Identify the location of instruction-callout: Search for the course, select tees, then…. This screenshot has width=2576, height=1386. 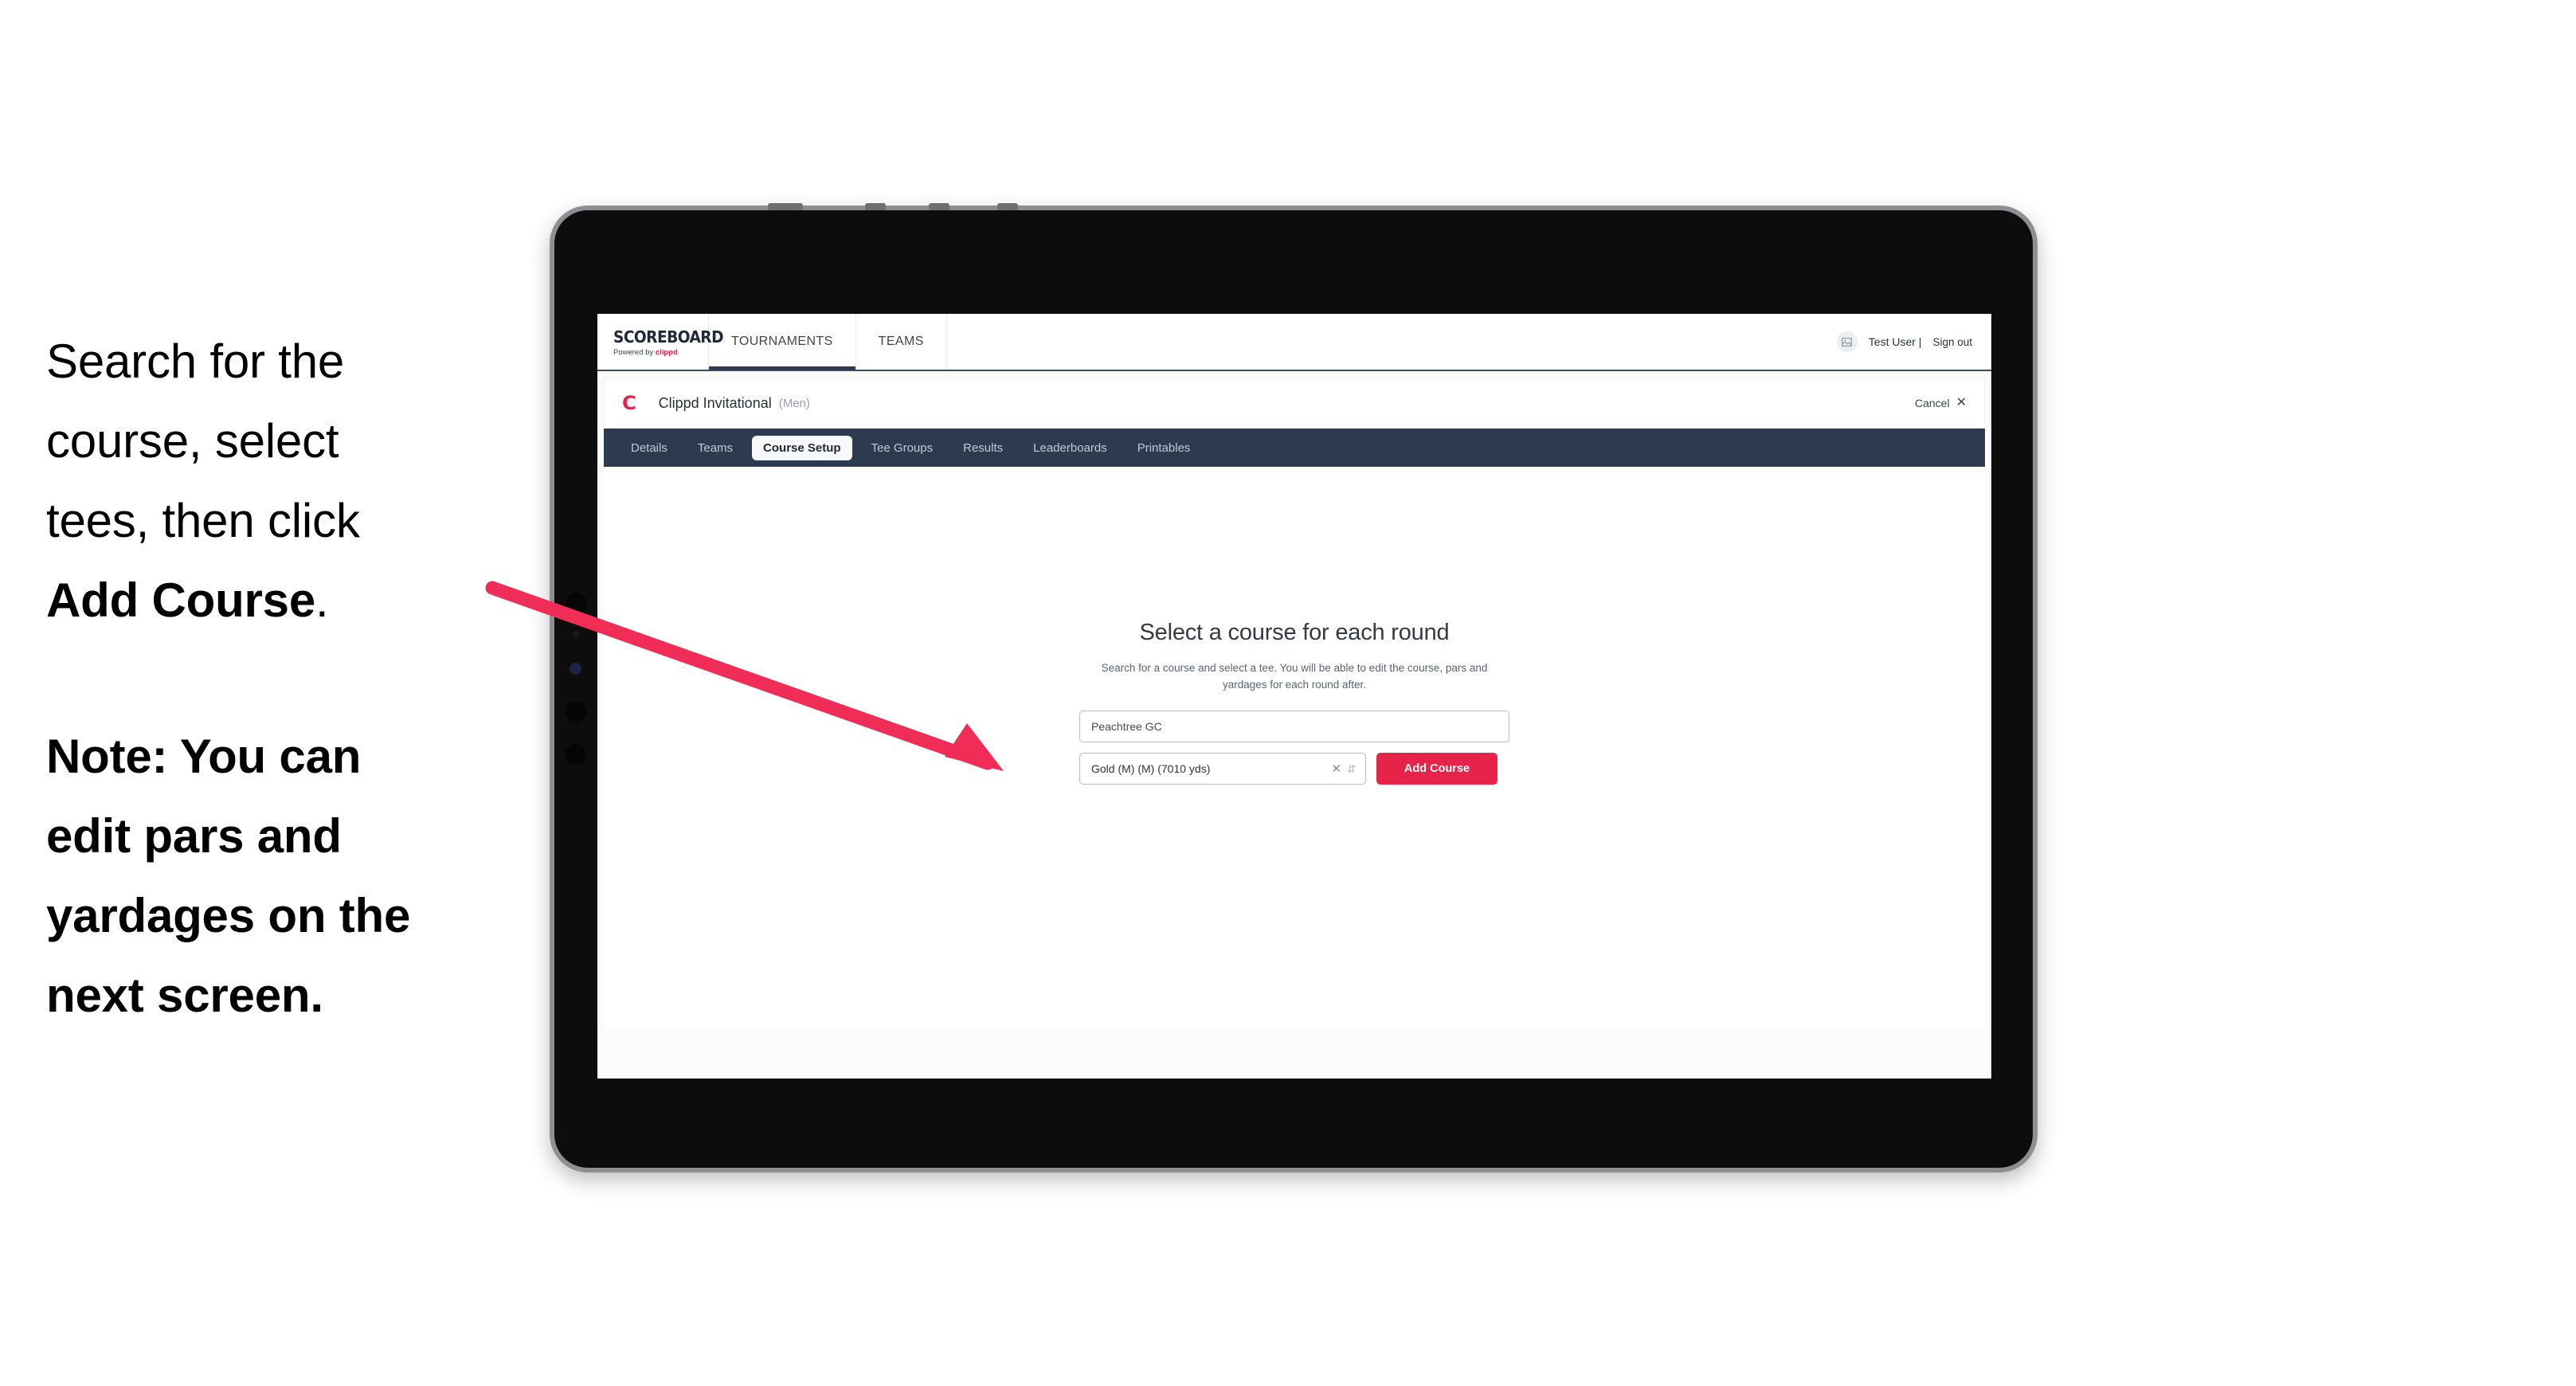
(285, 679).